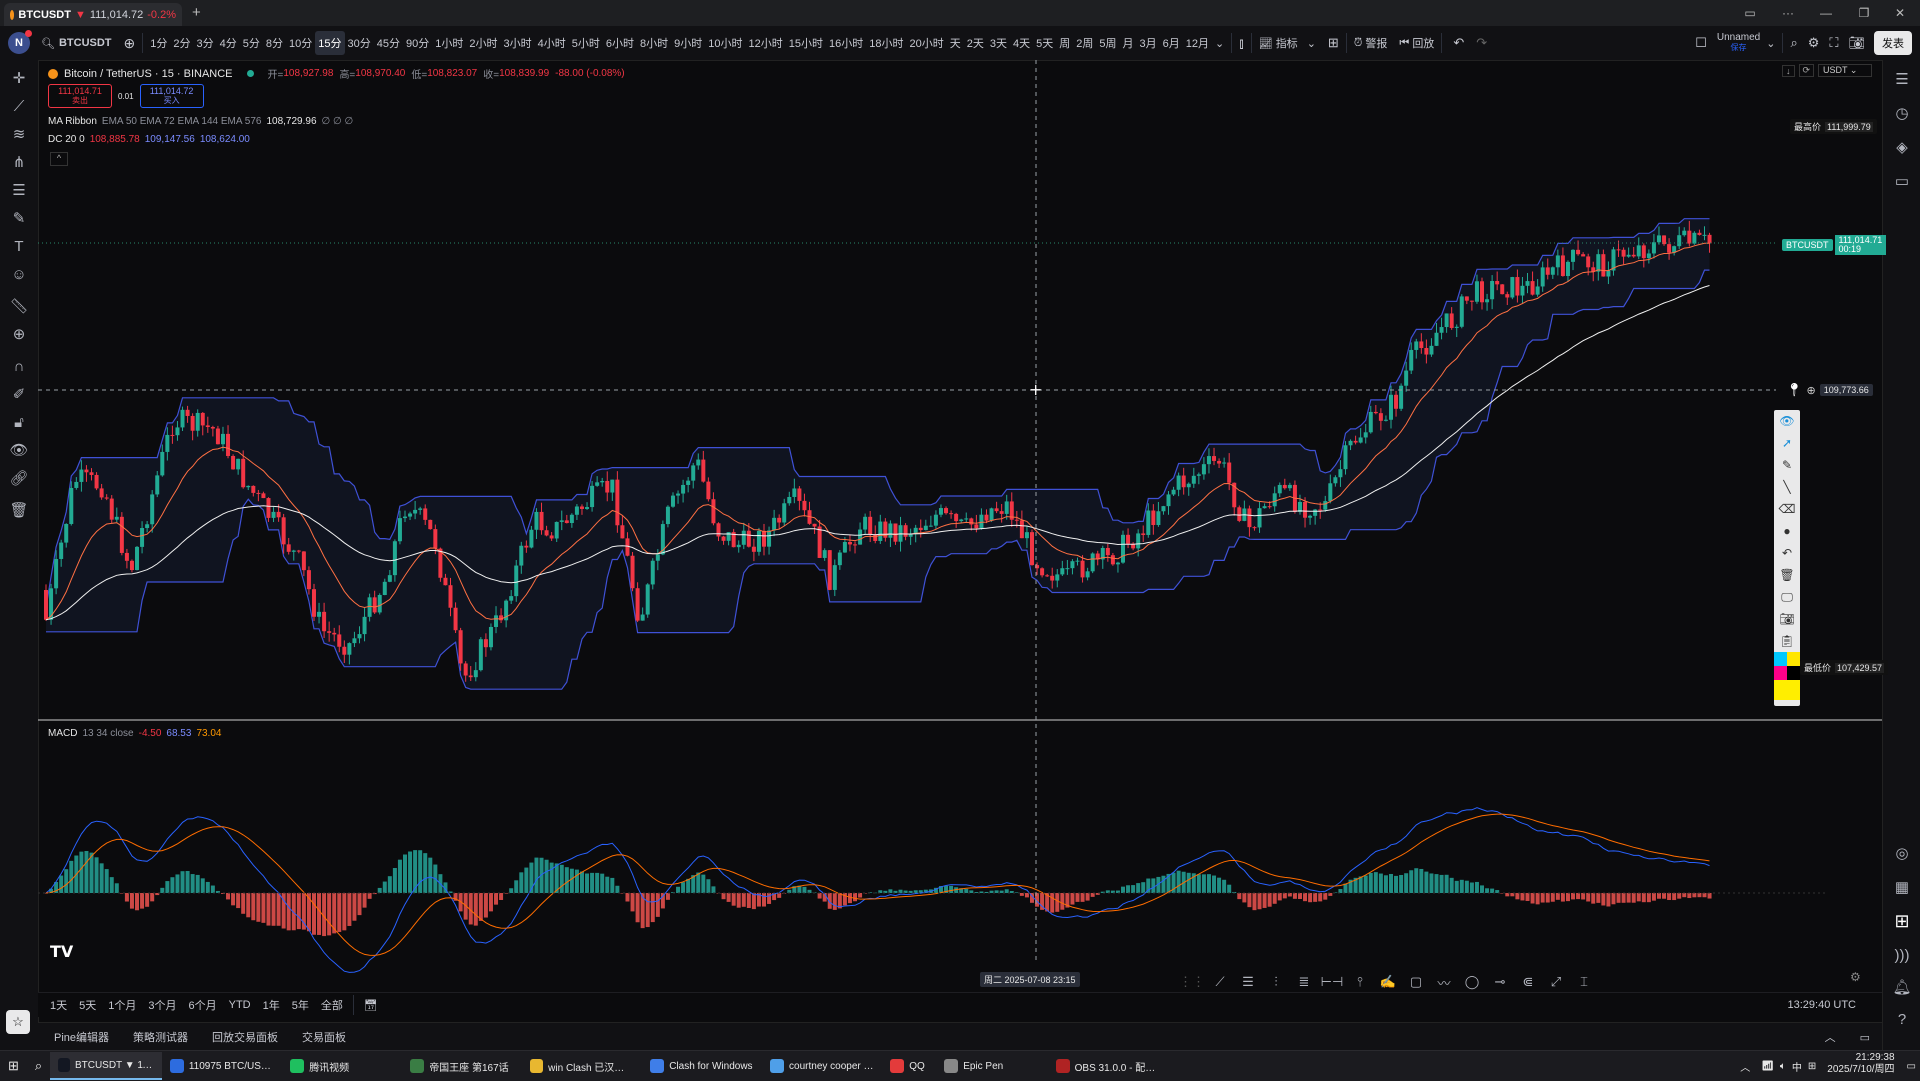  I want to click on interval-dropdown-icon: ⌄, so click(1219, 43).